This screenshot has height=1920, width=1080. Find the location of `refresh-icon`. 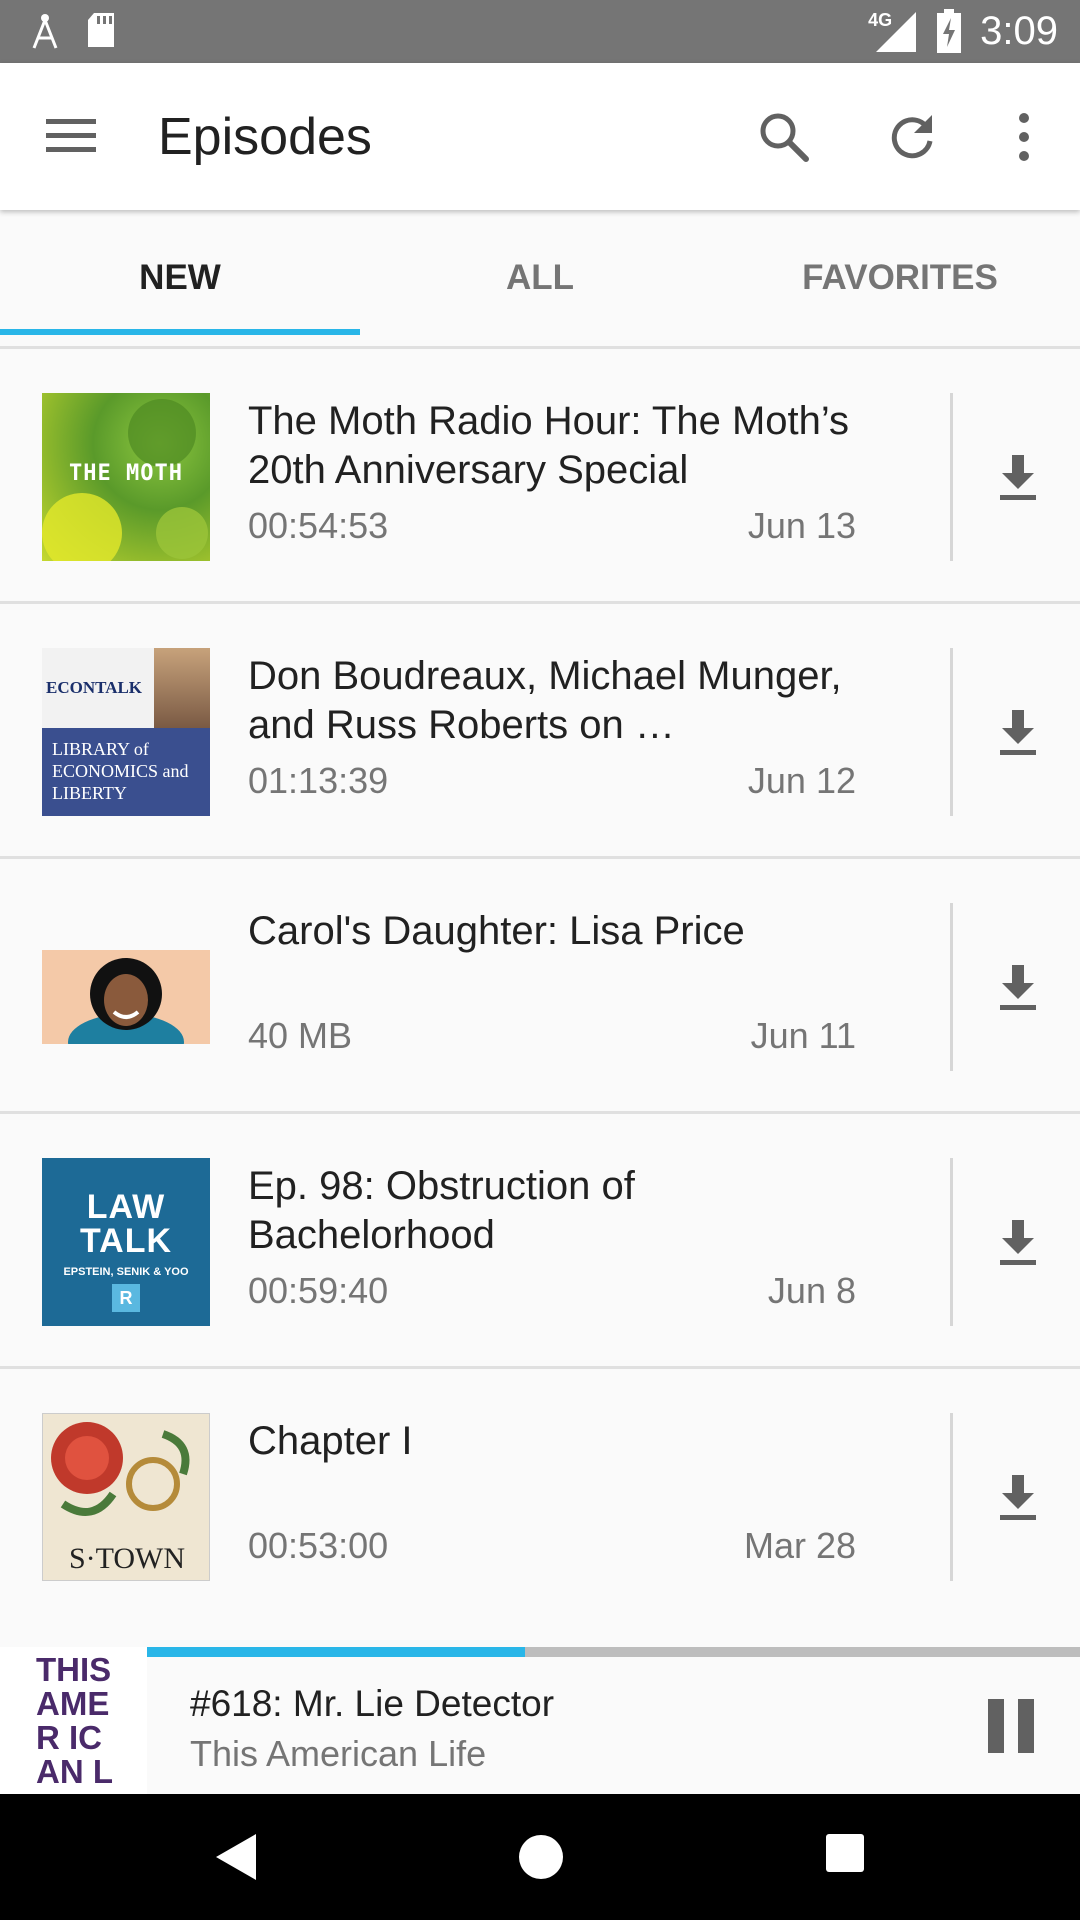

refresh-icon is located at coordinates (912, 137).